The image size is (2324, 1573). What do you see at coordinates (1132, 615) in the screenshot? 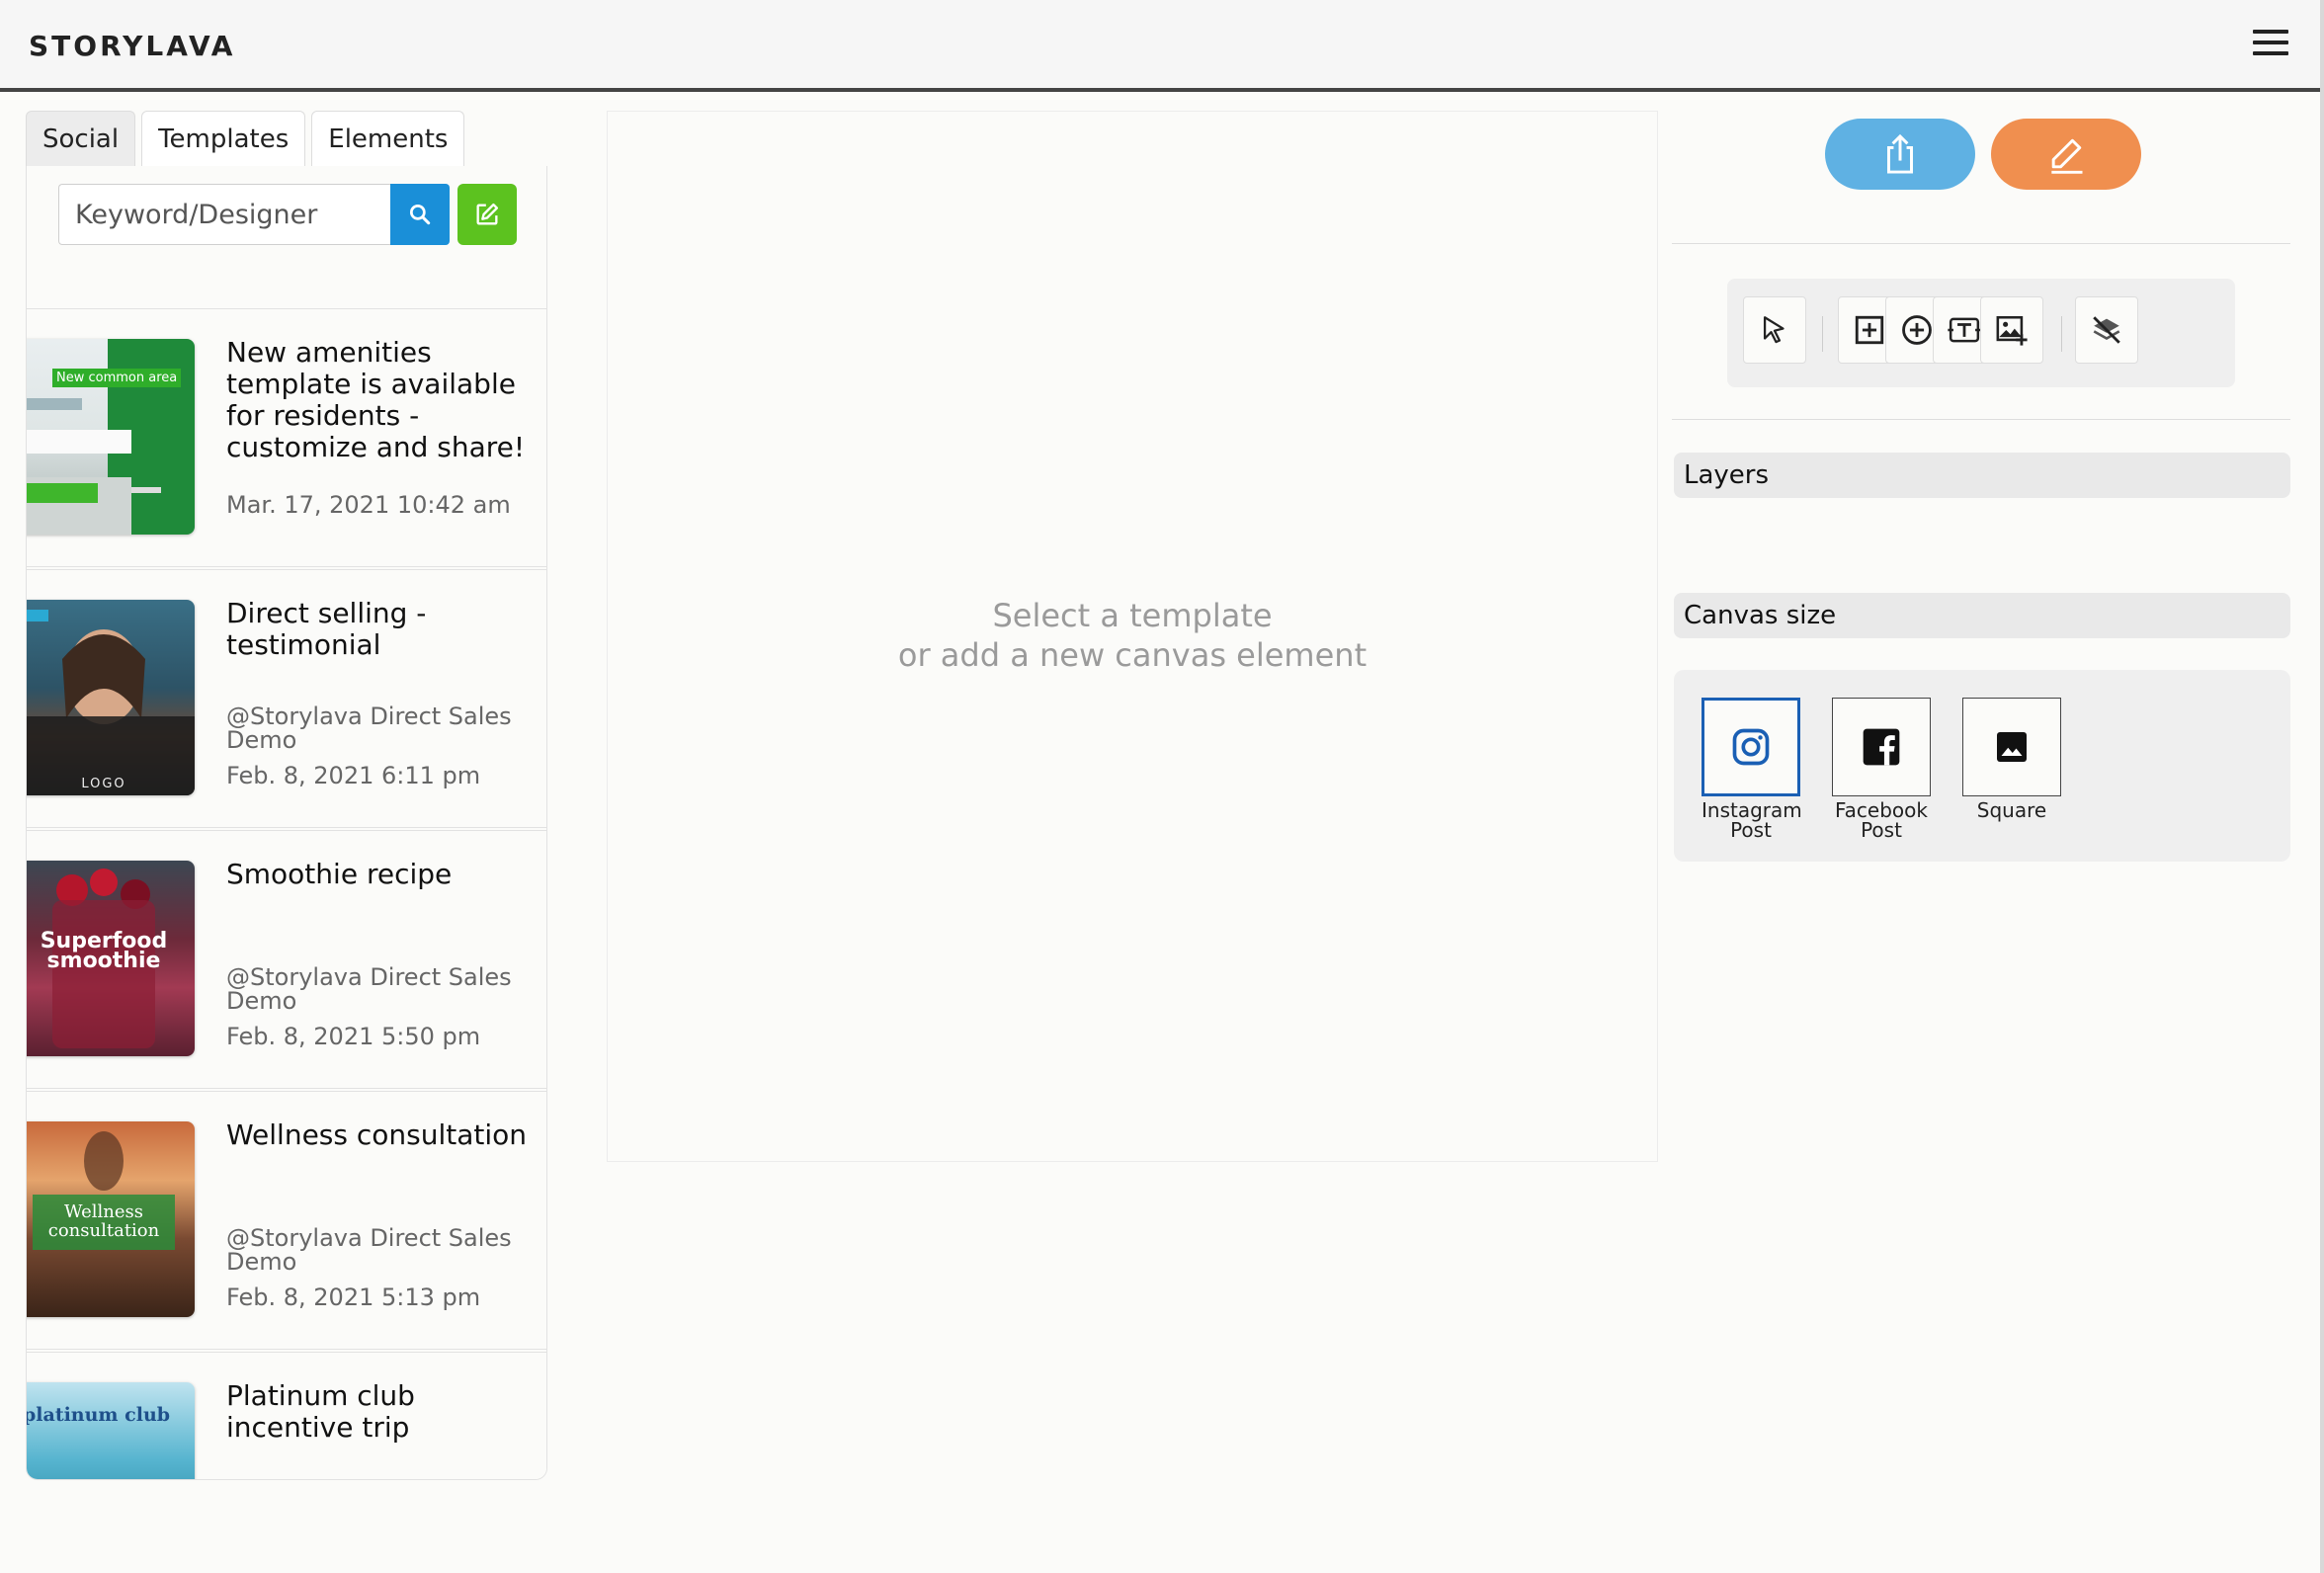
I see `canvas-placeholder-line1: Select a template` at bounding box center [1132, 615].